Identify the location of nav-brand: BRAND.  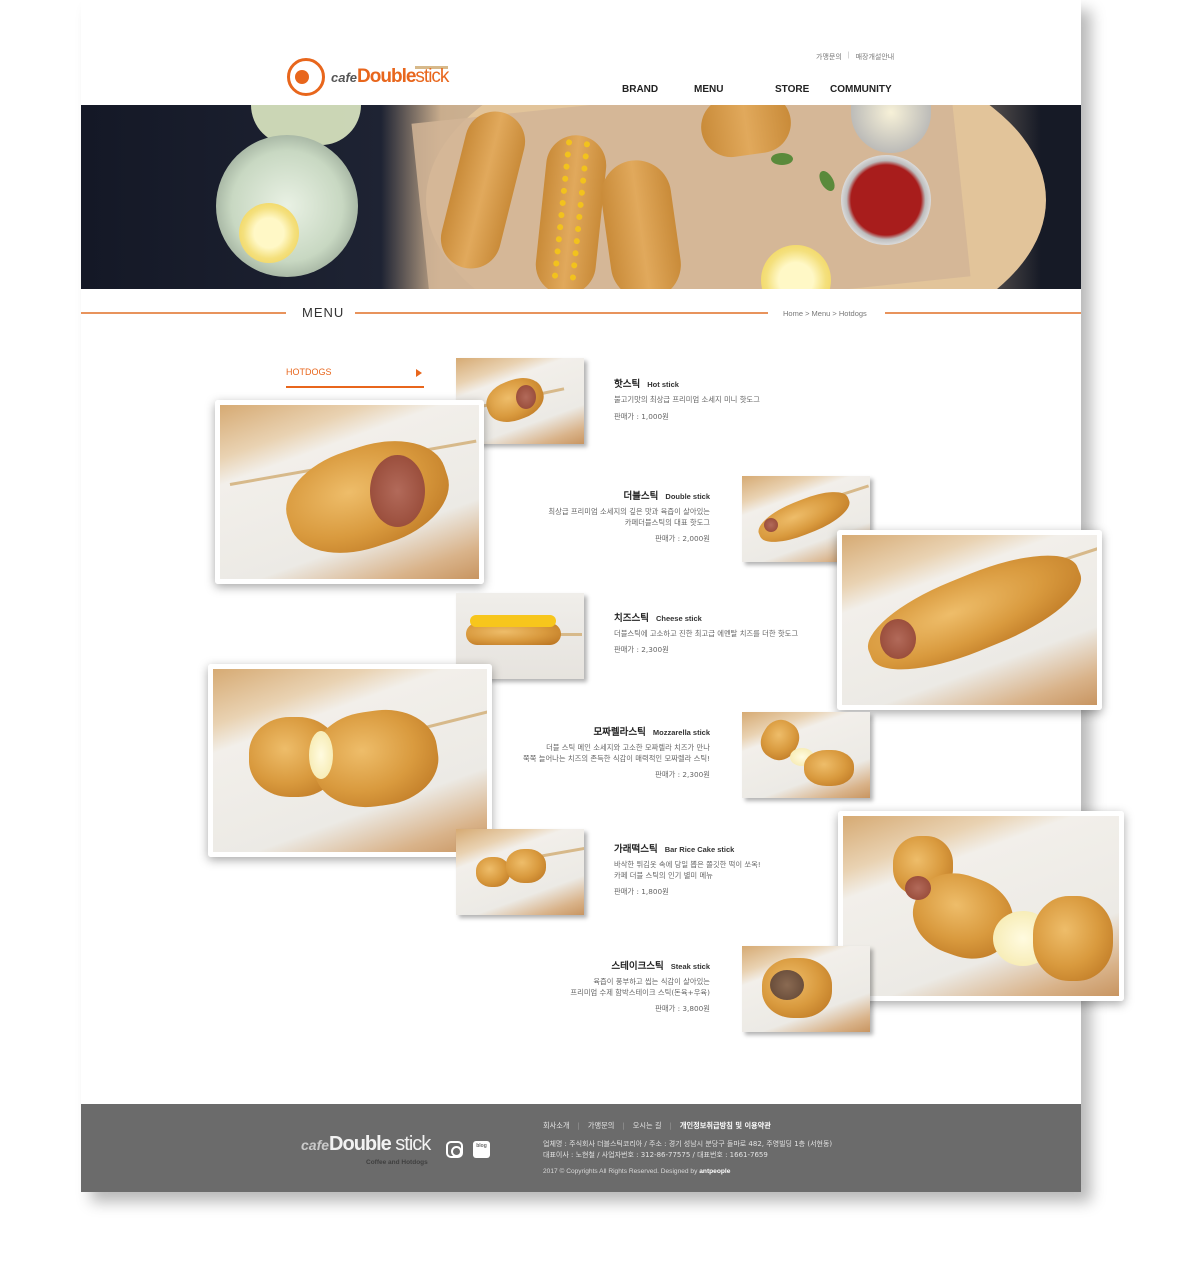
(658, 89).